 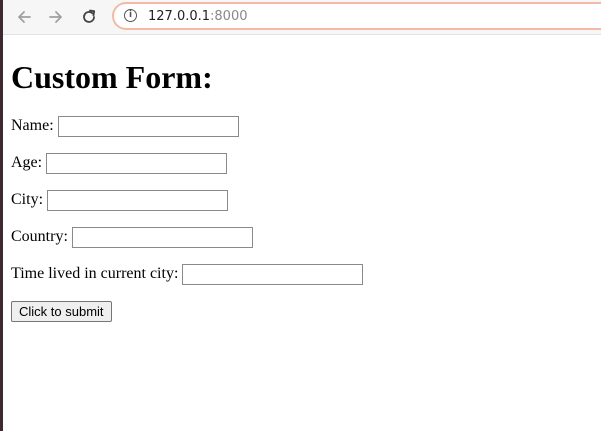 I want to click on age-input, so click(x=137, y=163).